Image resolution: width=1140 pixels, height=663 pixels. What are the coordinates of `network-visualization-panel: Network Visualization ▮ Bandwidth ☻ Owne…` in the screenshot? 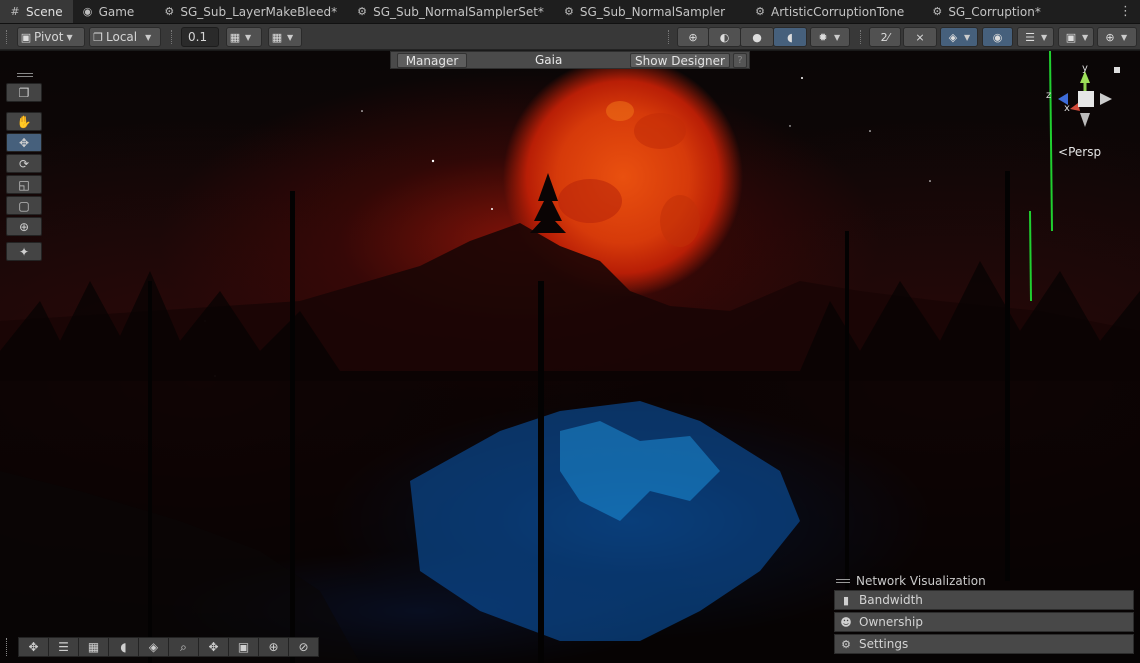 It's located at (984, 614).